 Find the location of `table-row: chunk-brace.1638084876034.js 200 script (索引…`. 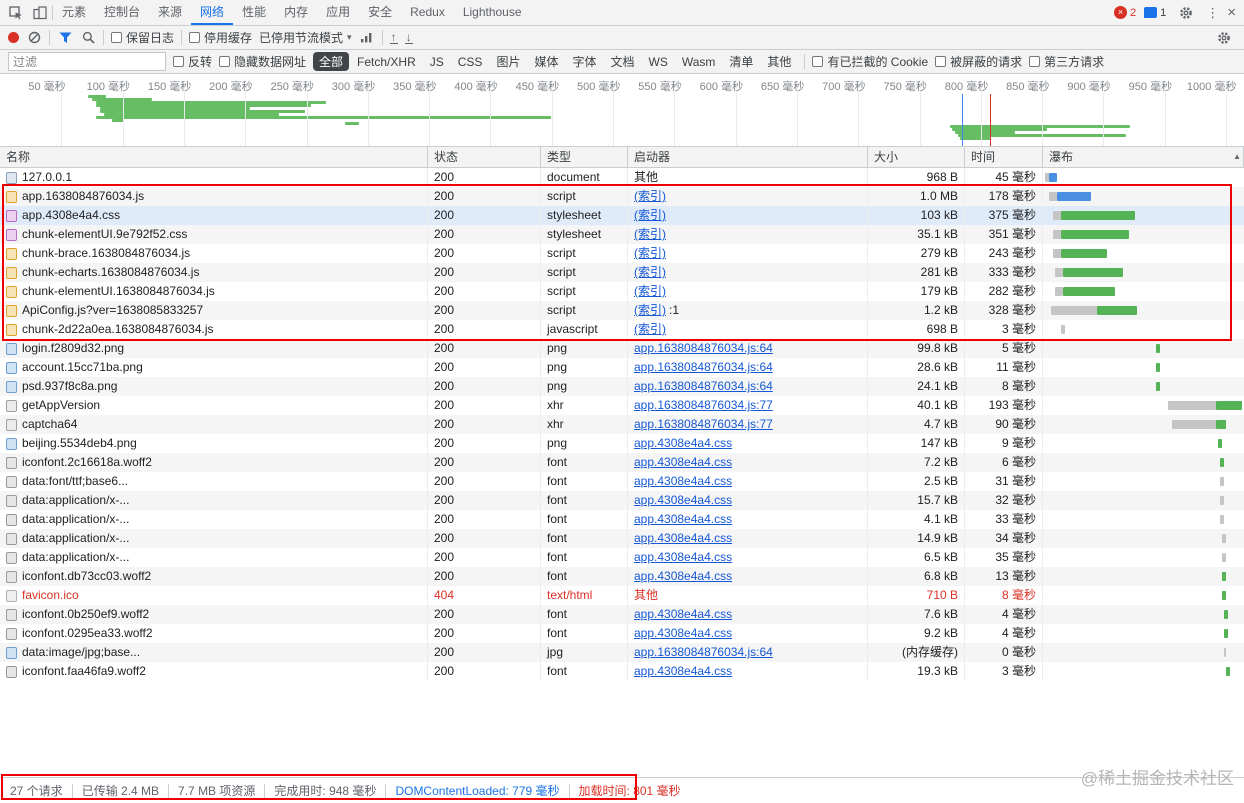

table-row: chunk-brace.1638084876034.js 200 script (索引… is located at coordinates (622, 253).